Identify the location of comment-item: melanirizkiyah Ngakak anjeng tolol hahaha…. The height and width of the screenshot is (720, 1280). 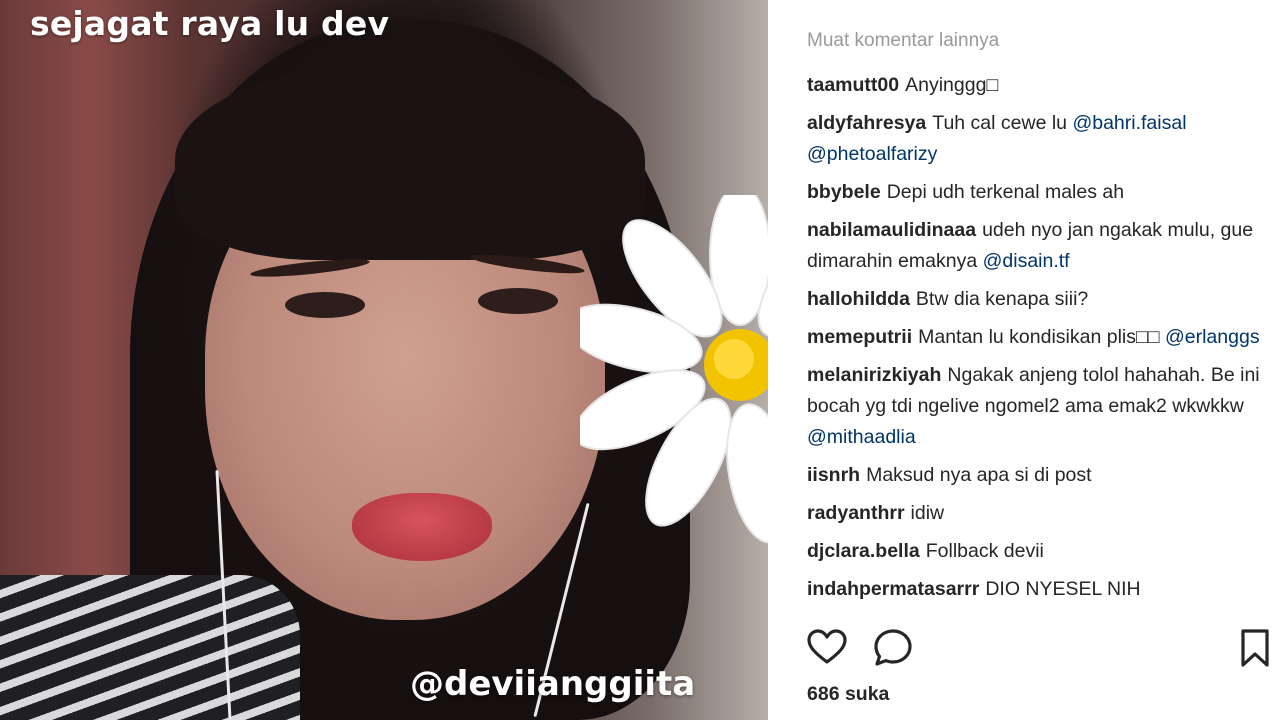
(1037, 406).